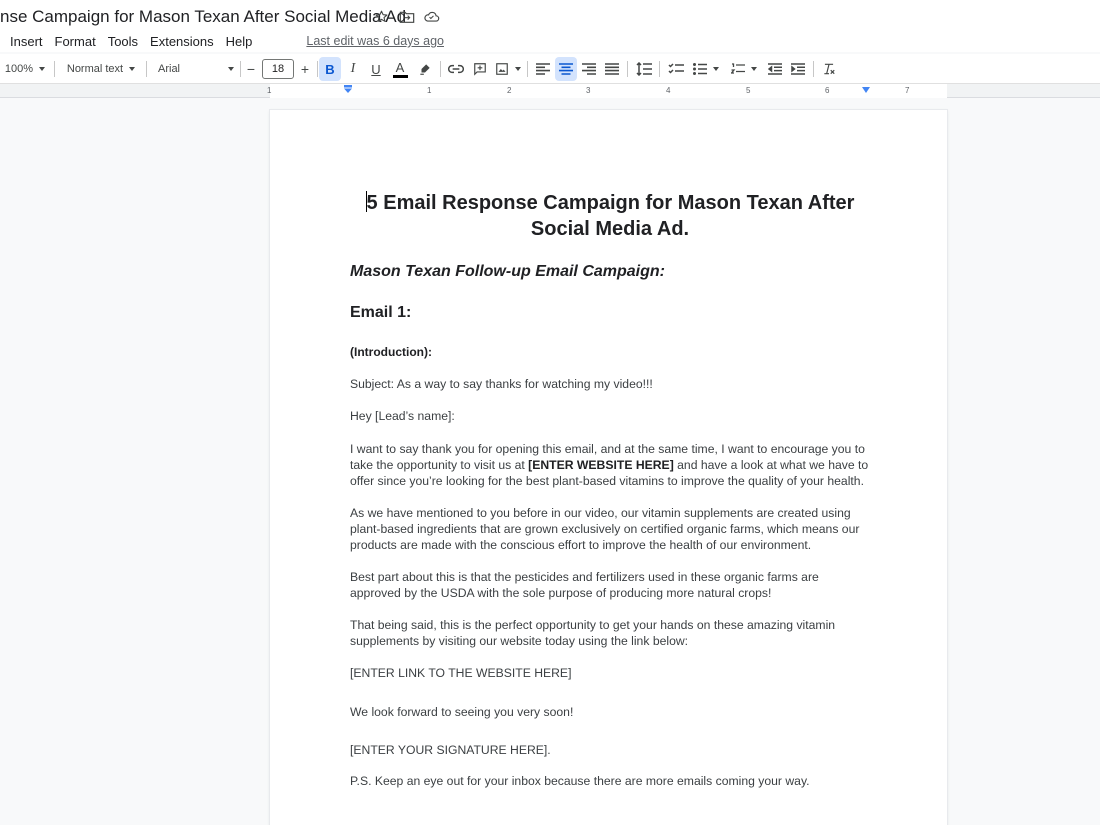  I want to click on left-indent-marker-icon, so click(348, 90).